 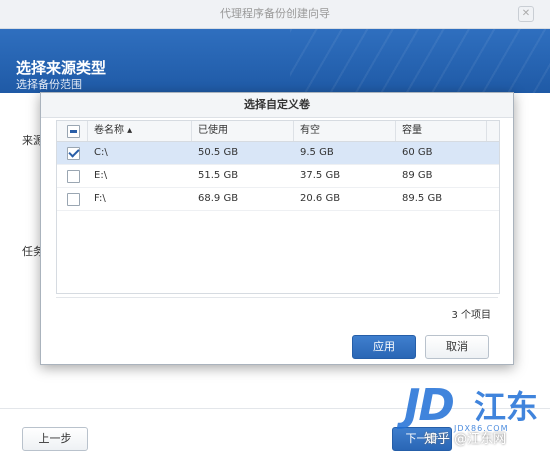 What do you see at coordinates (101, 175) in the screenshot?
I see `volume-name: E:\` at bounding box center [101, 175].